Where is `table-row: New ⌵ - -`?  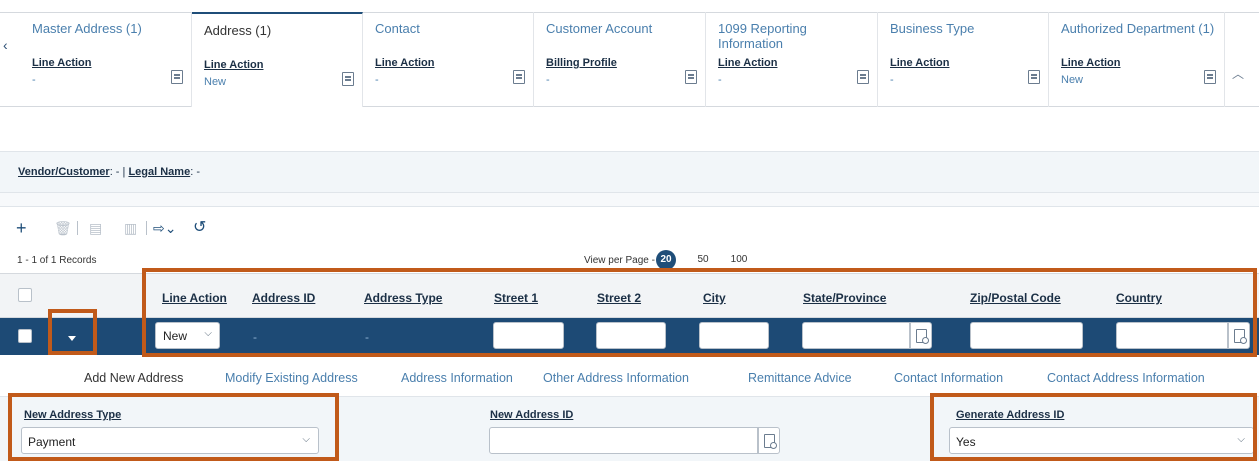
table-row: New ⌵ - - is located at coordinates (629, 336).